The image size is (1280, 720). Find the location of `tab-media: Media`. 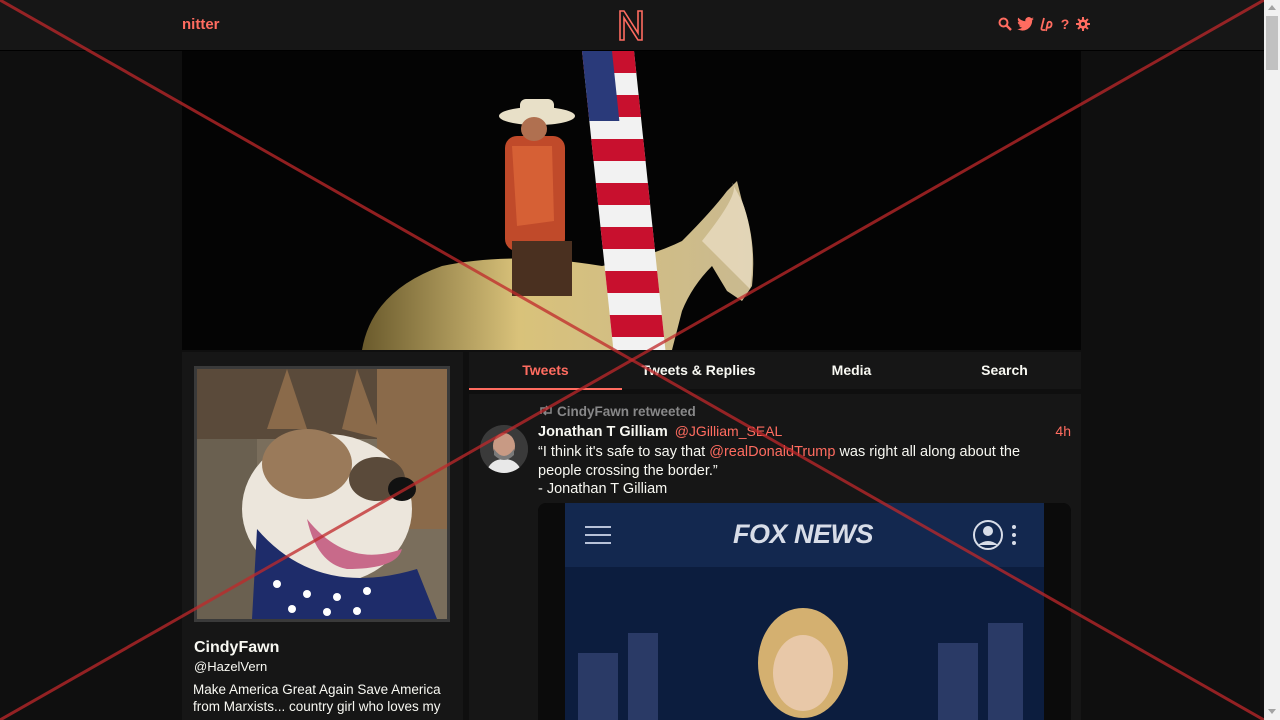

tab-media: Media is located at coordinates (851, 370).